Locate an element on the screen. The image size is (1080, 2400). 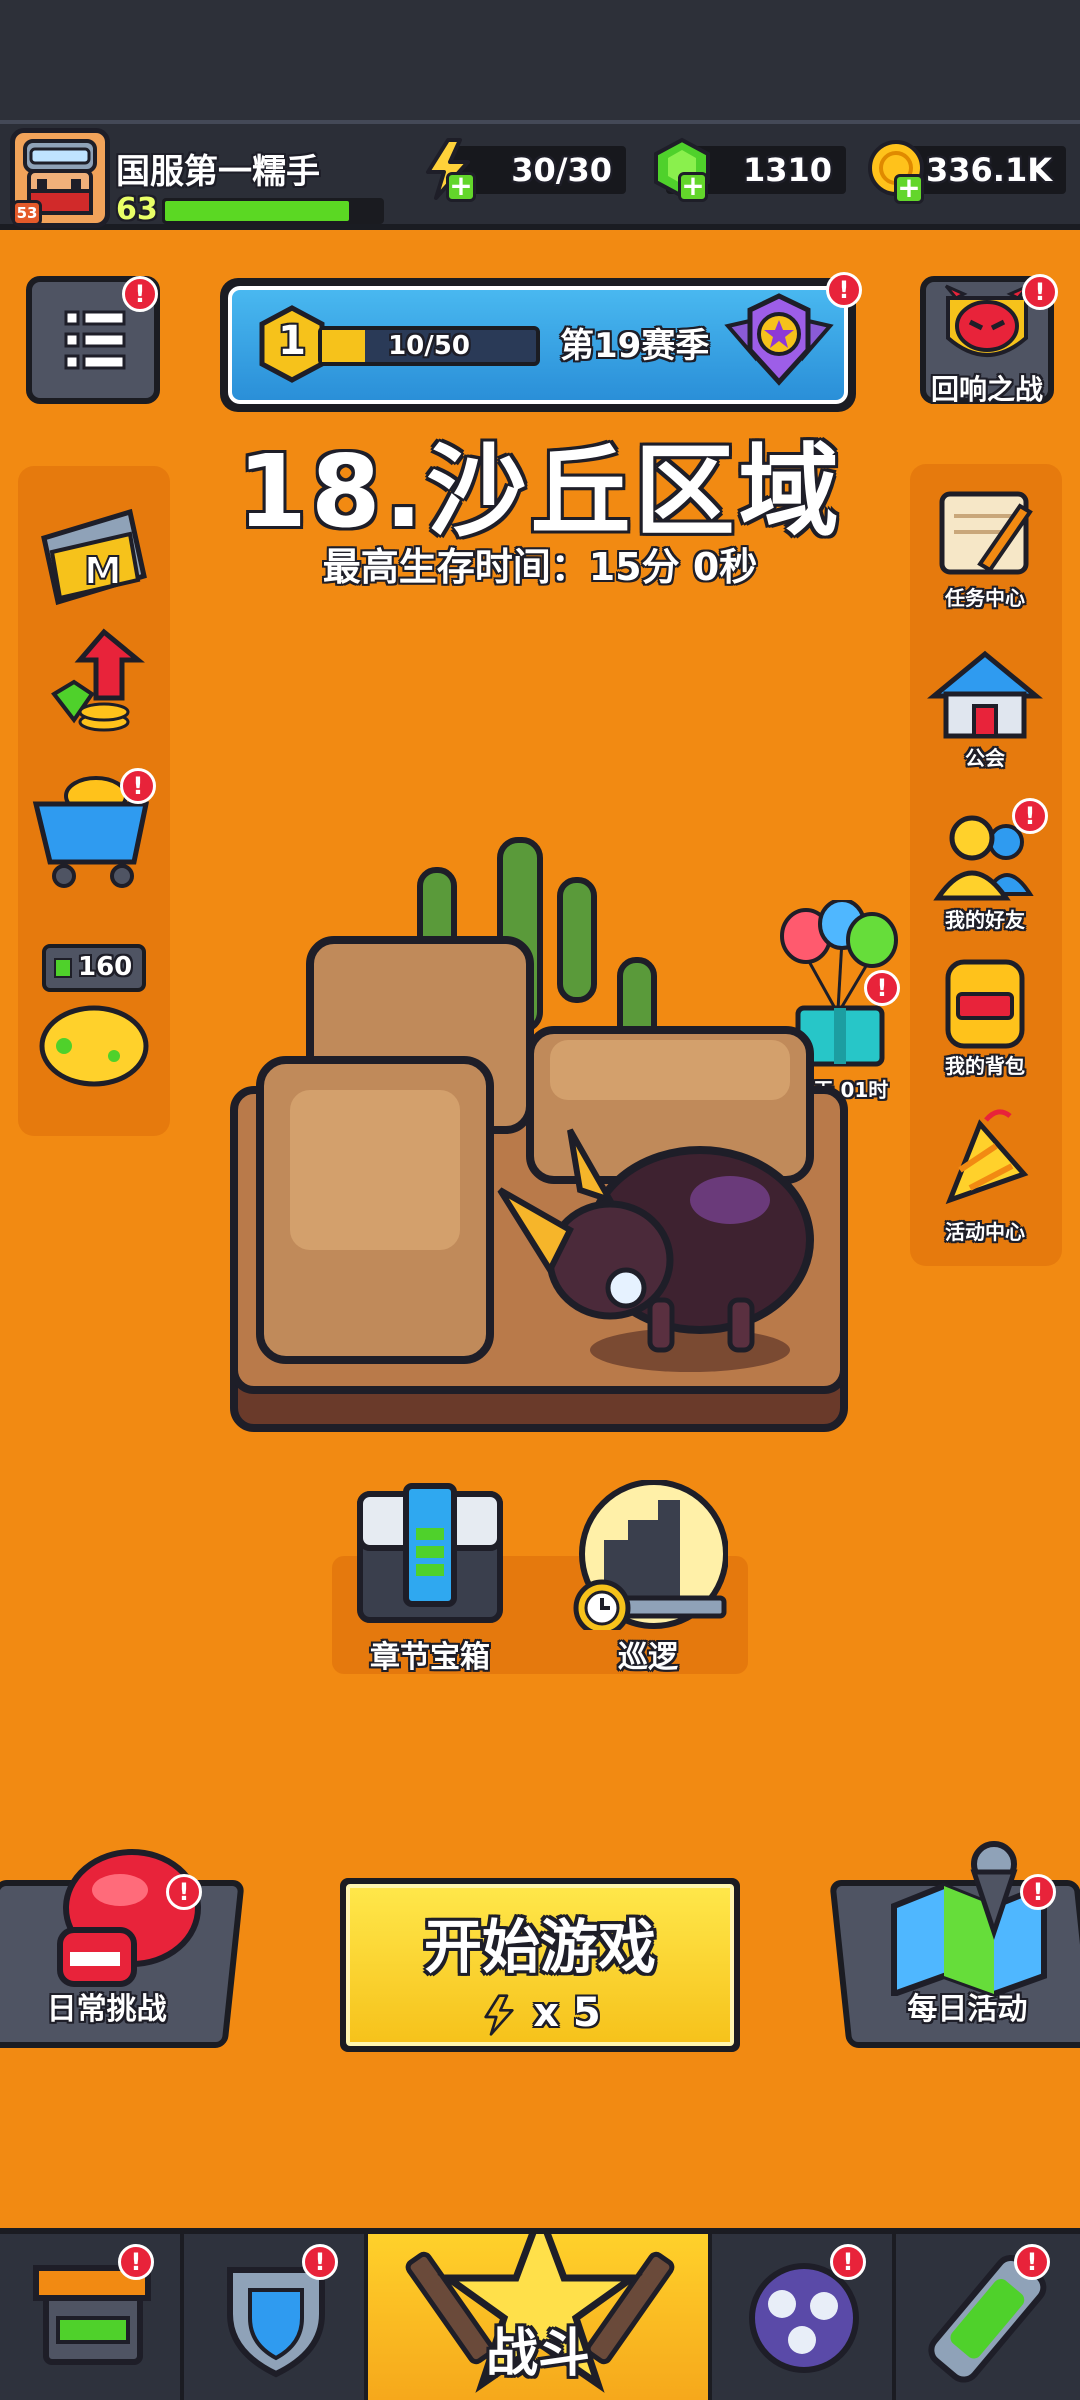
evolution-nav-alert-icon: ! is located at coordinates (1032, 2262).